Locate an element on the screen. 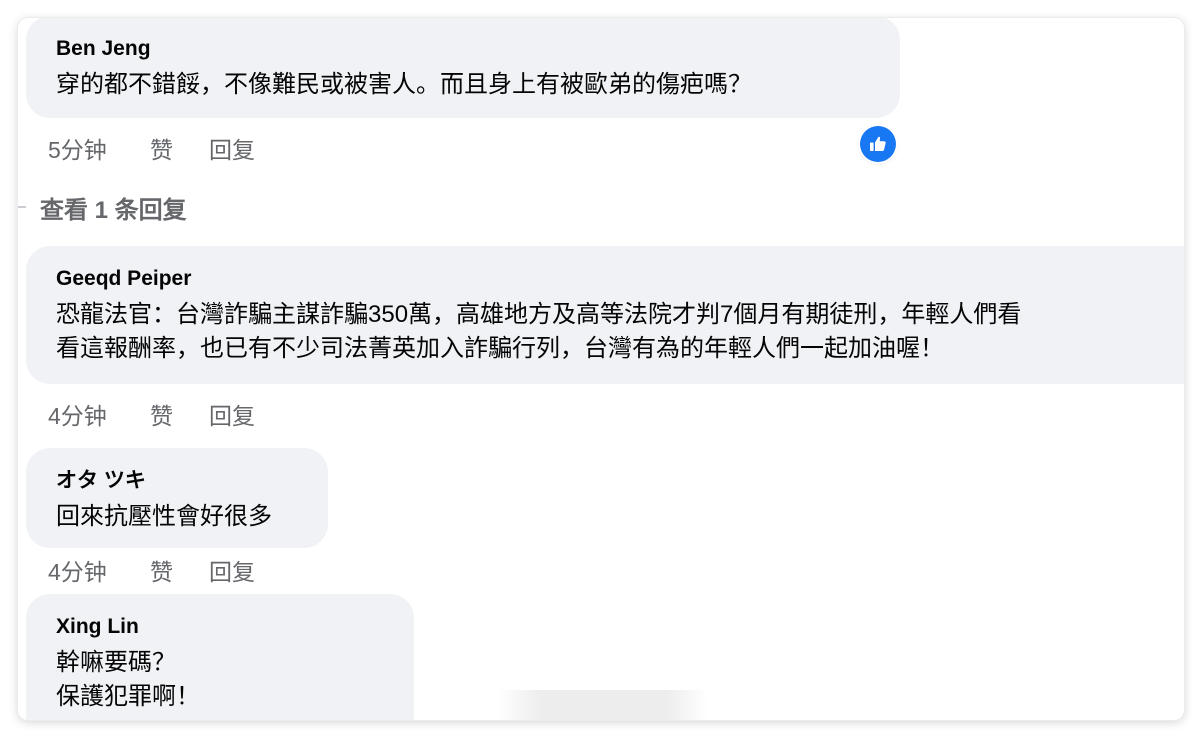 This screenshot has height=738, width=1202. comment-author: Geeqd Peiper is located at coordinates (620, 279).